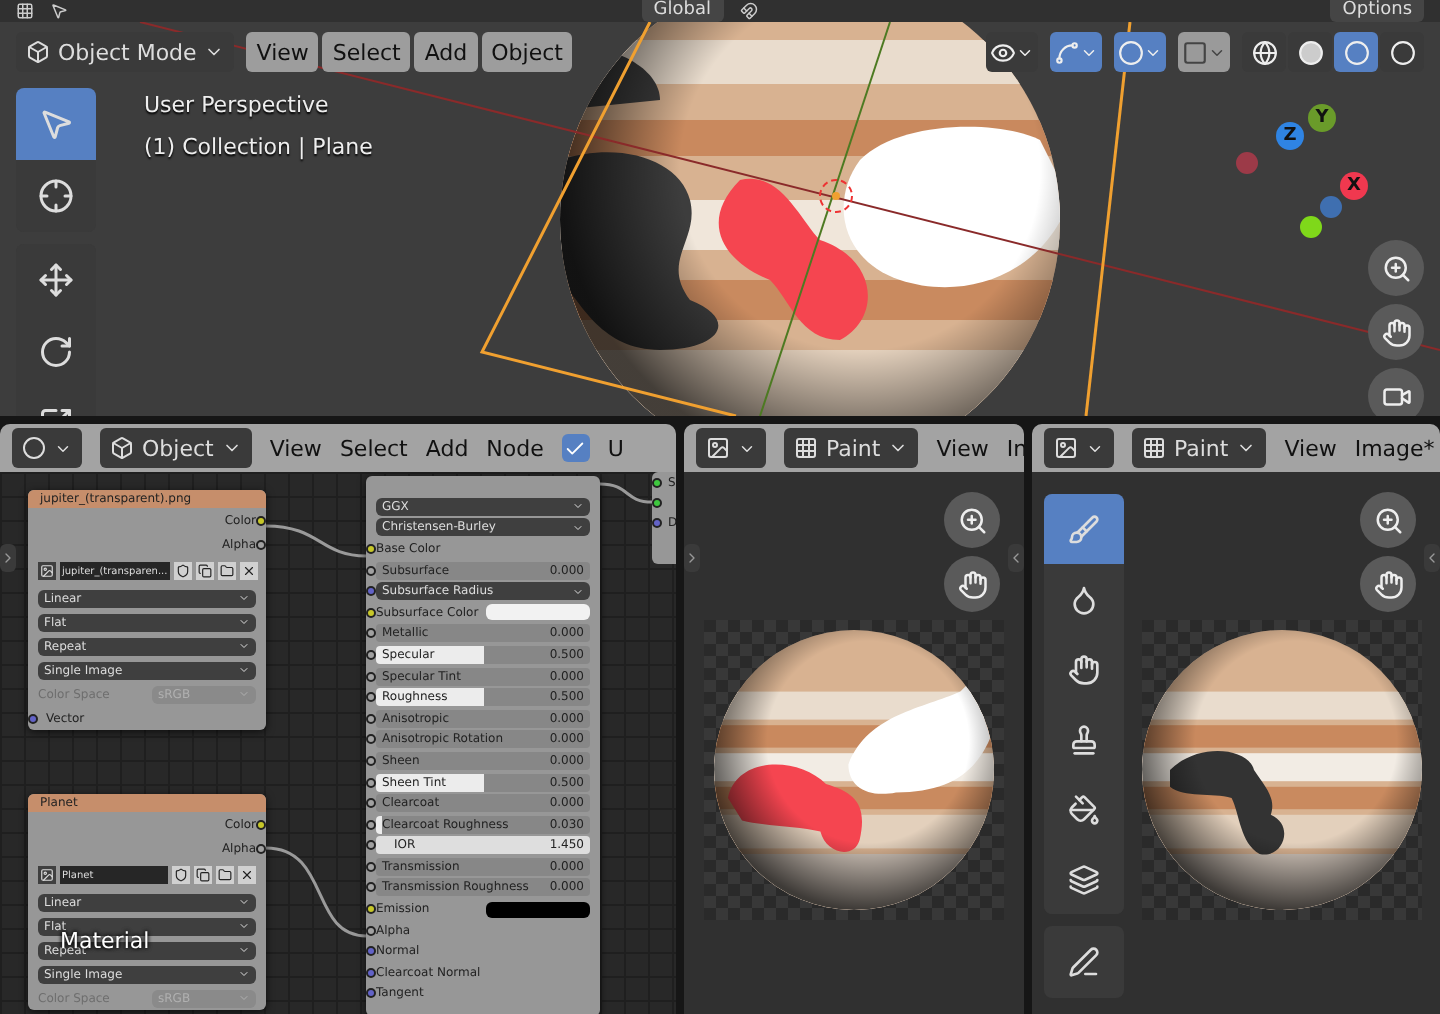  I want to click on axis-gizmo: X Y Z, so click(1302, 174).